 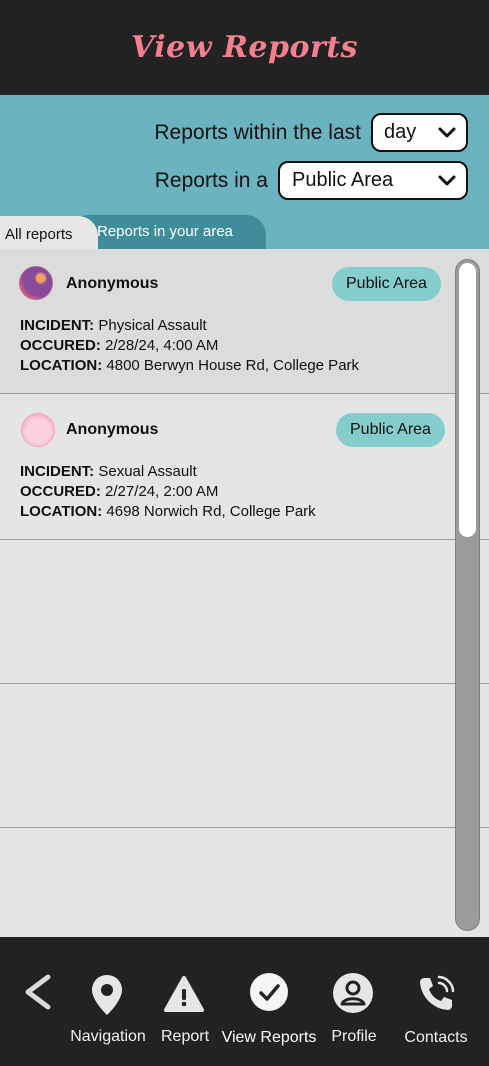 I want to click on app-header: View Reports, so click(x=244, y=47).